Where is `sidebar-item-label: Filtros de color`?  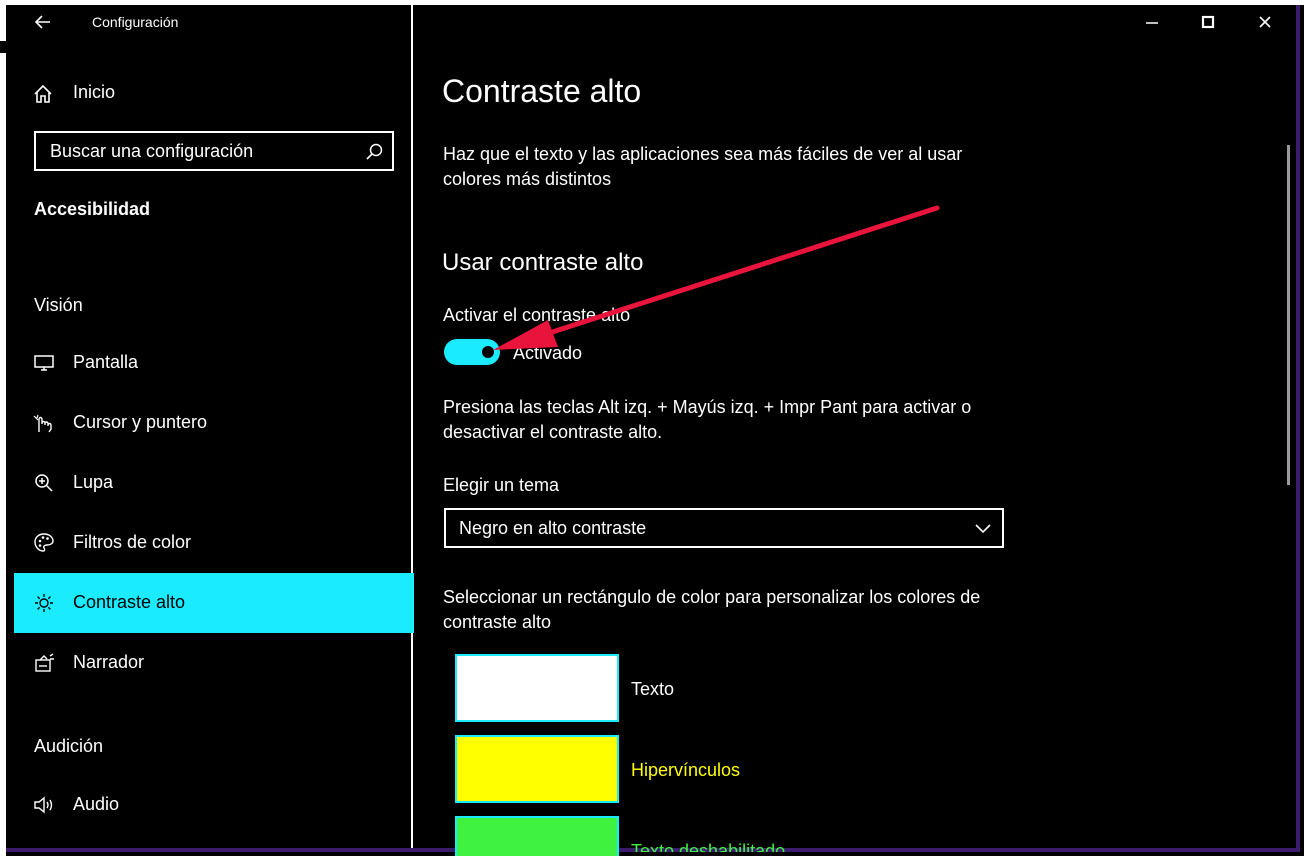
sidebar-item-label: Filtros de color is located at coordinates (132, 542).